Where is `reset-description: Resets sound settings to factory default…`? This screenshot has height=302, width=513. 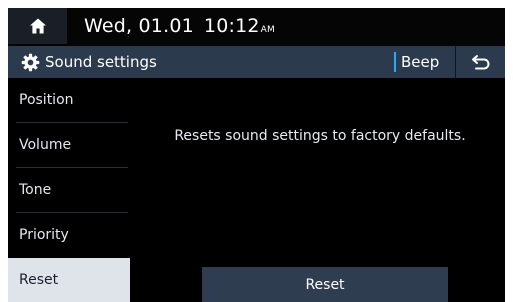 reset-description: Resets sound settings to factory default… is located at coordinates (320, 136).